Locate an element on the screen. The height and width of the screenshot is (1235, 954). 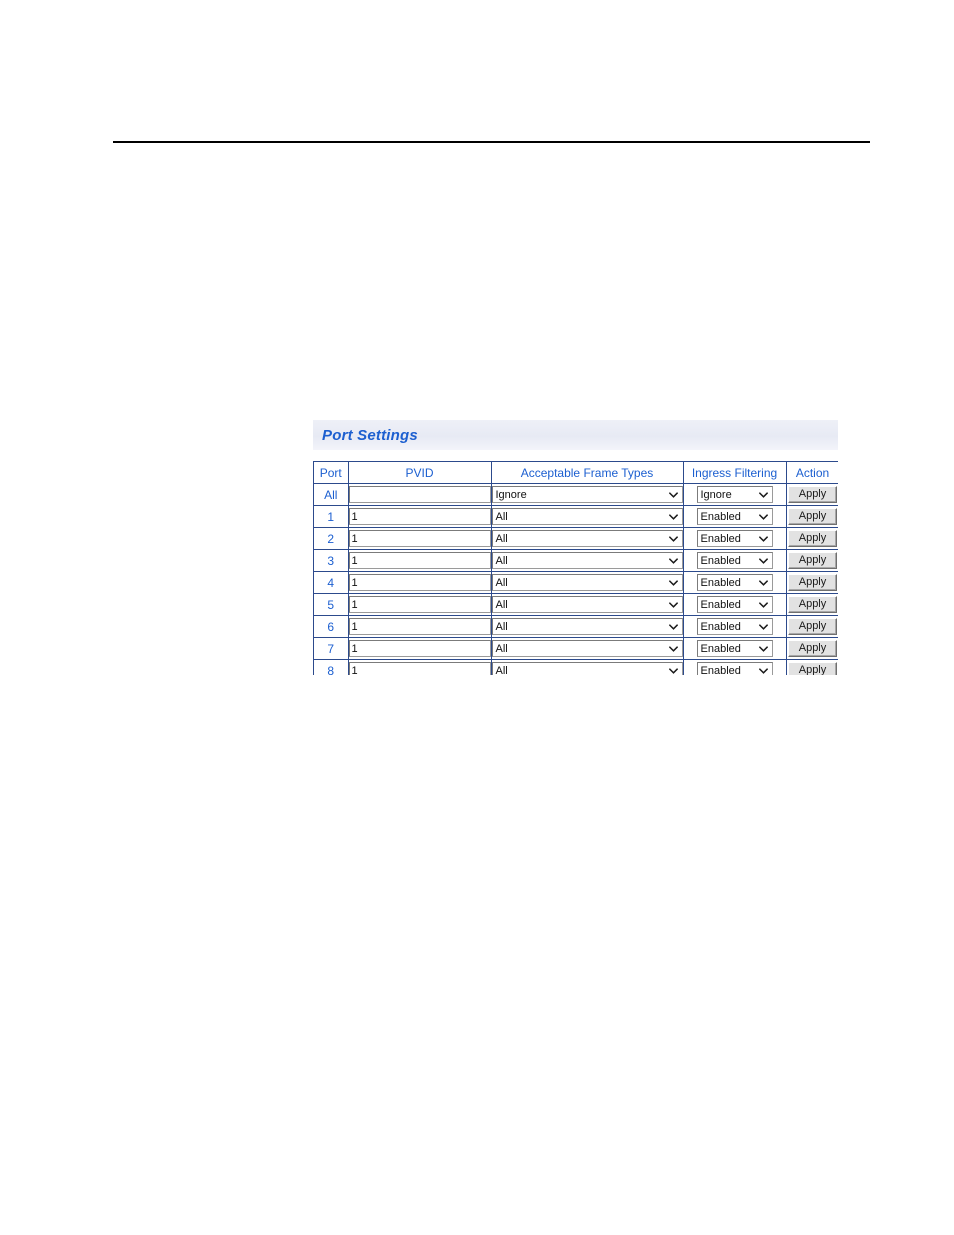
cell-port: 7 is located at coordinates (331, 648).